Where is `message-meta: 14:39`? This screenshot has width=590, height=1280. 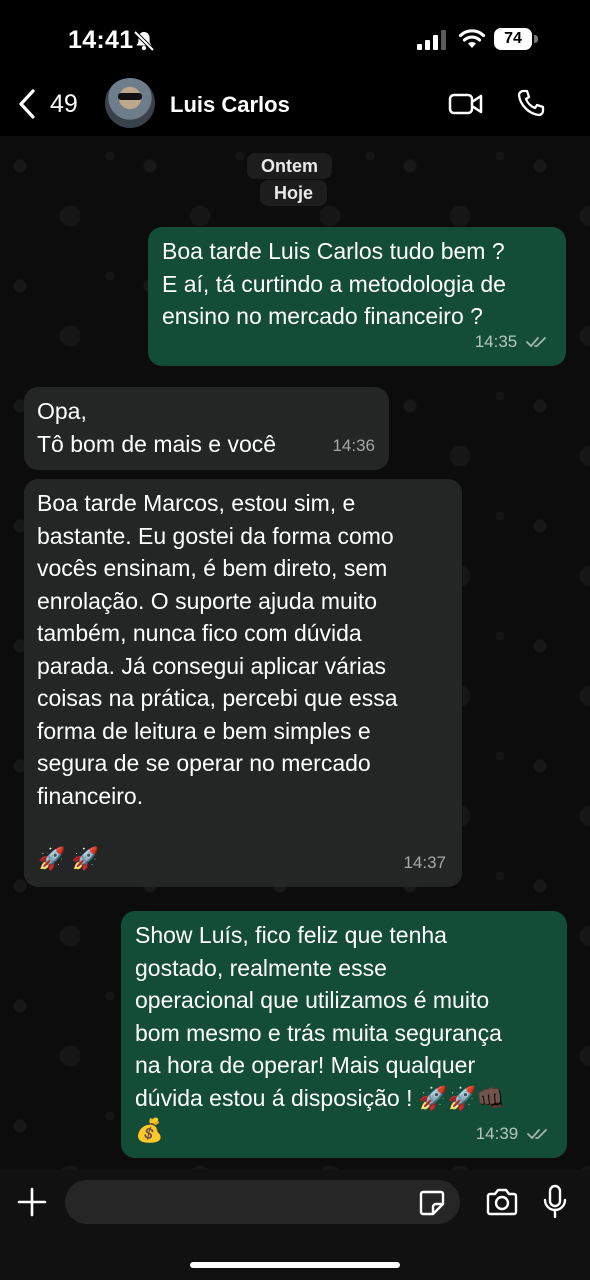
message-meta: 14:39 is located at coordinates (513, 1134).